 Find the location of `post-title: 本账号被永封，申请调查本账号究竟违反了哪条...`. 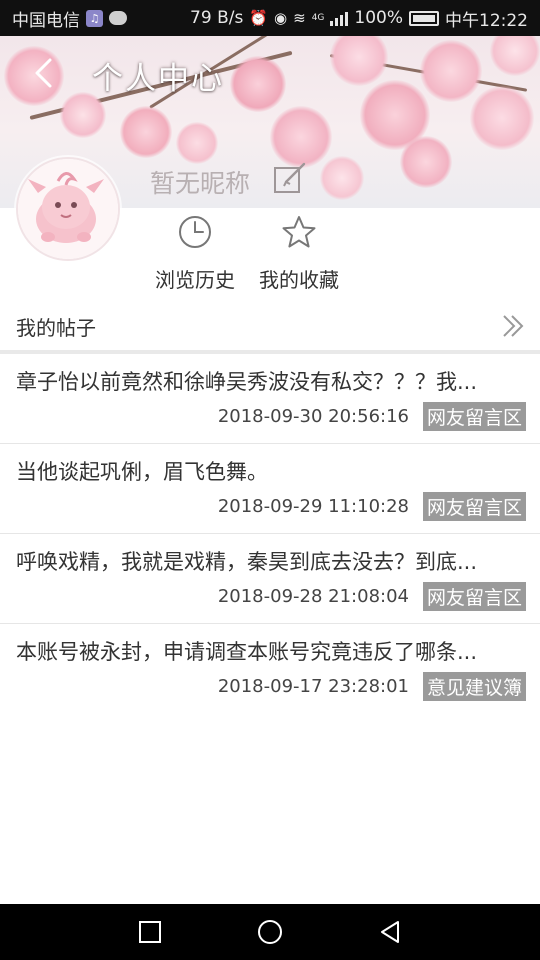

post-title: 本账号被永封，申请调查本账号究竟违反了哪条... is located at coordinates (247, 652).